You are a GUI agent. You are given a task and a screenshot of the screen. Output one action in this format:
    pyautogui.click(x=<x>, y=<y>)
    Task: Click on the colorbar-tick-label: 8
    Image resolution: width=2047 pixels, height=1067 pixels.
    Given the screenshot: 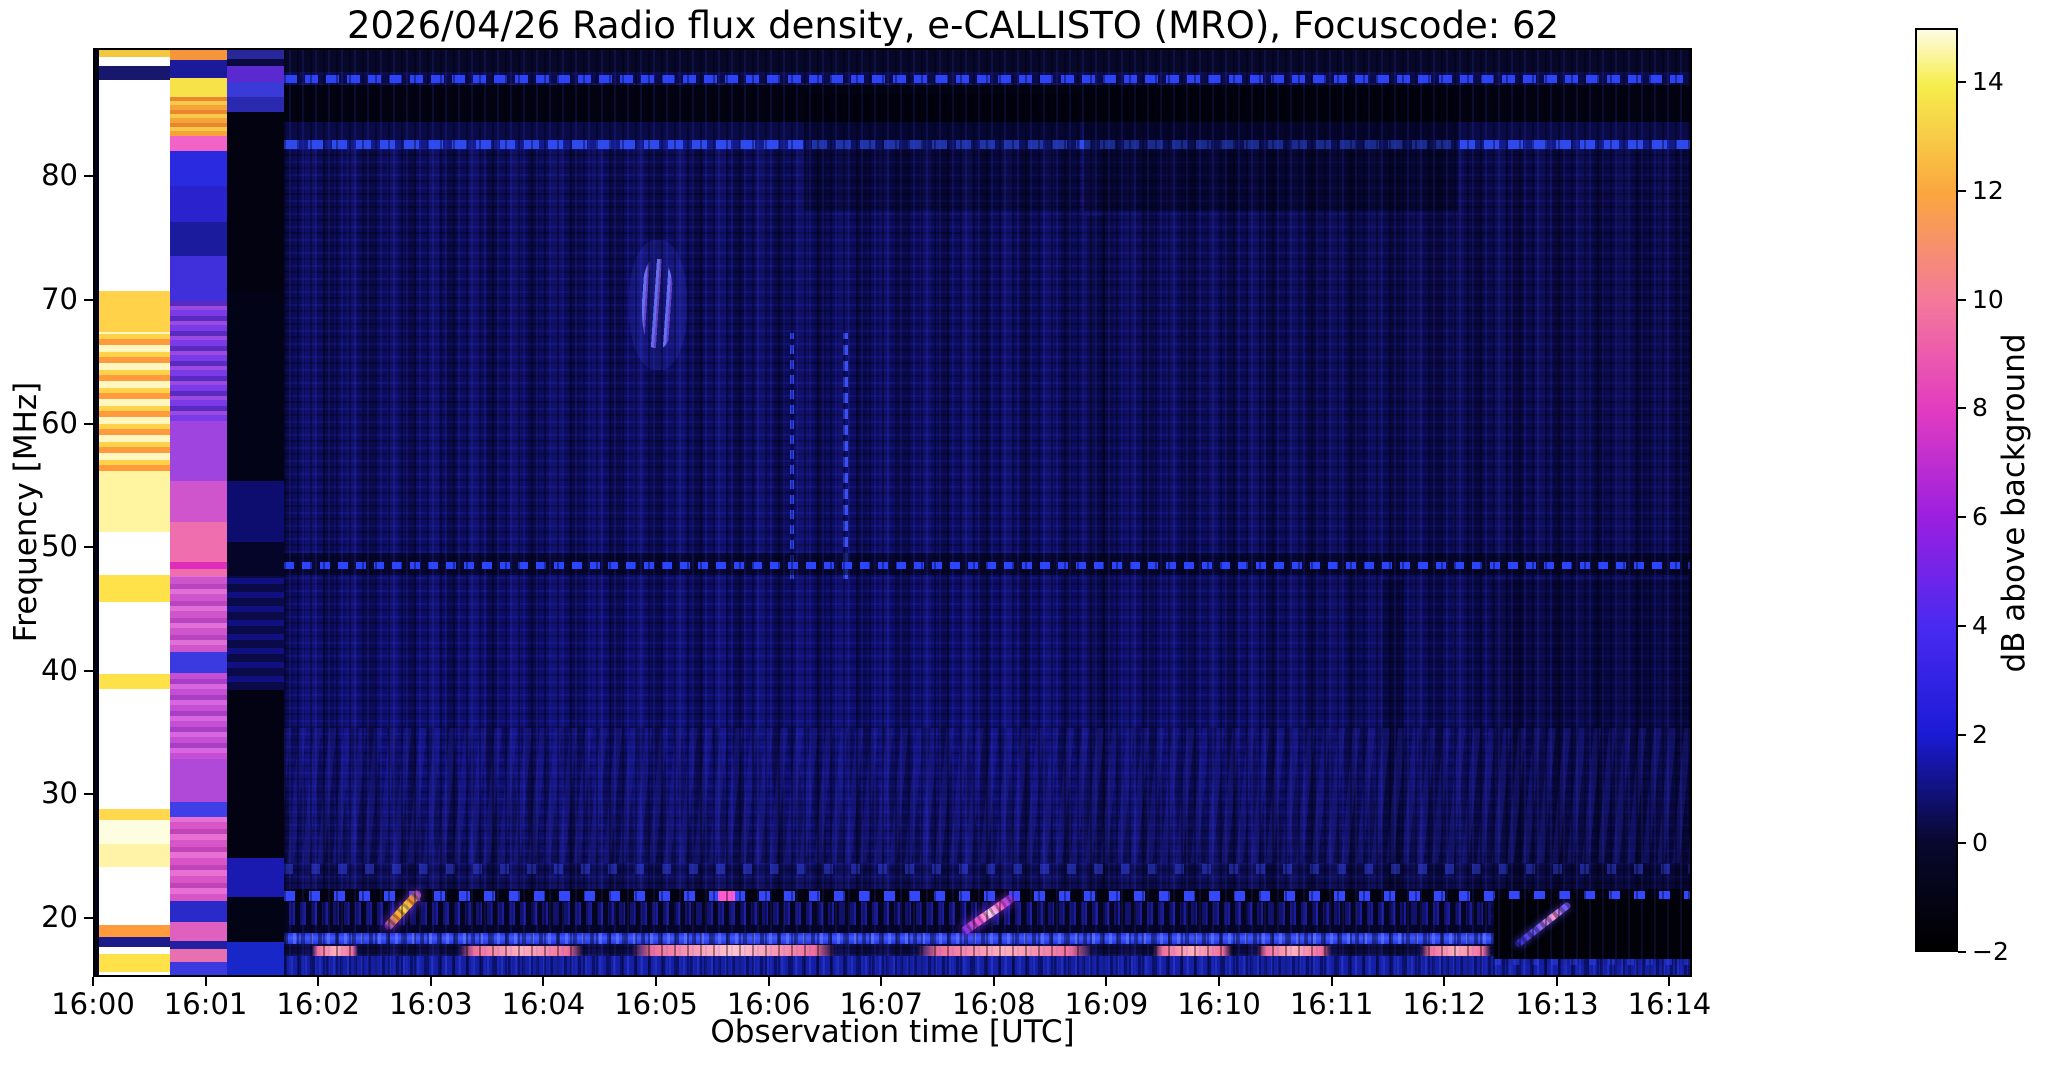 What is the action you would take?
    pyautogui.click(x=1980, y=408)
    